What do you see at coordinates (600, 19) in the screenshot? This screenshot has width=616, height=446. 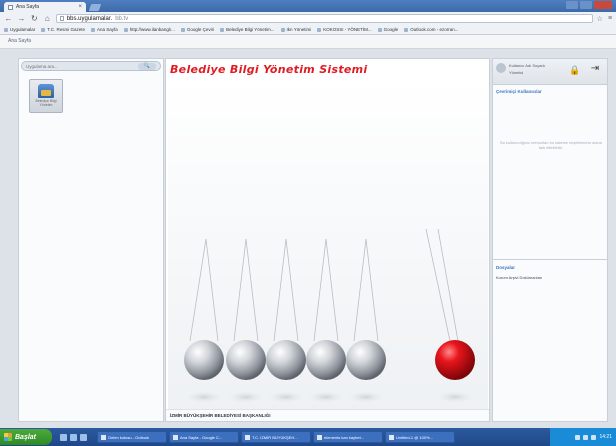 I see `bookmark-star-icon: ☆` at bounding box center [600, 19].